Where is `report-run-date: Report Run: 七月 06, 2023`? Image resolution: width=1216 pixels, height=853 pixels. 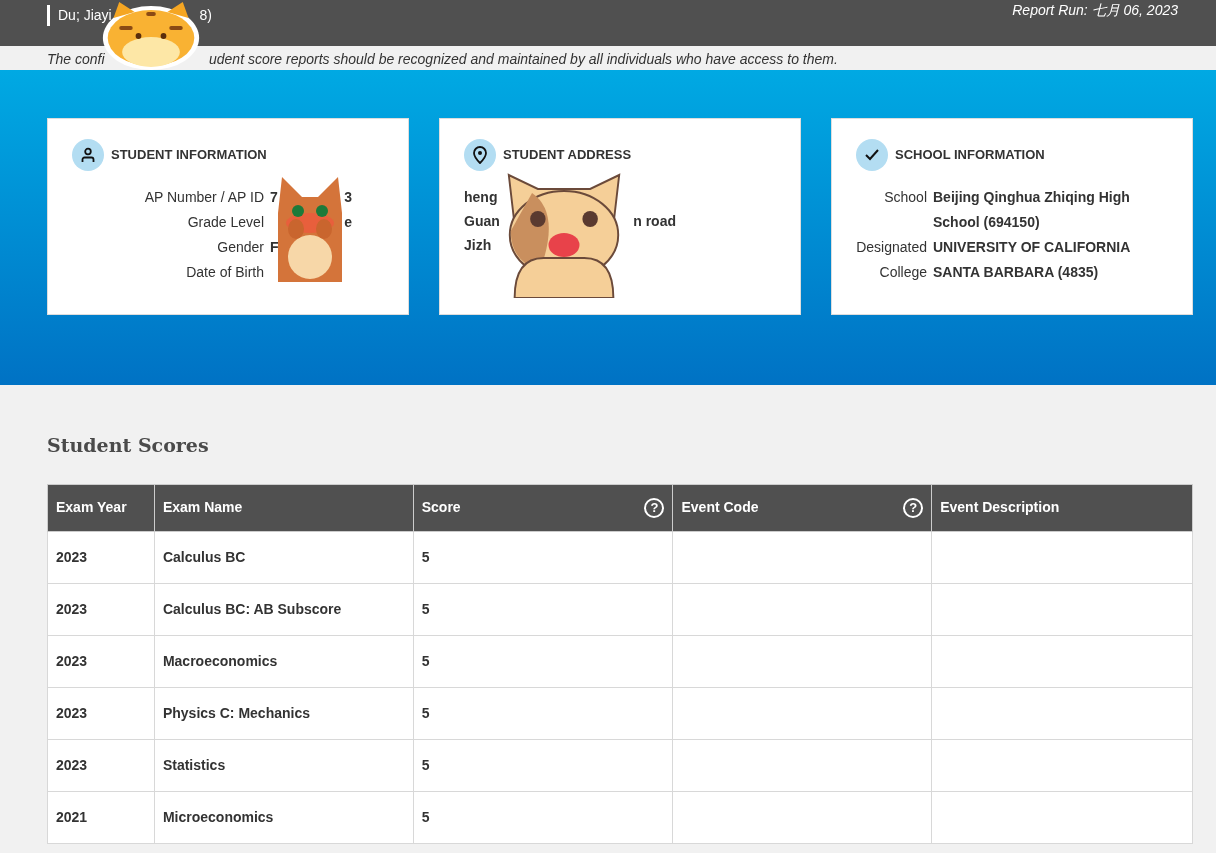
report-run-date: Report Run: 七月 06, 2023 is located at coordinates (1095, 10).